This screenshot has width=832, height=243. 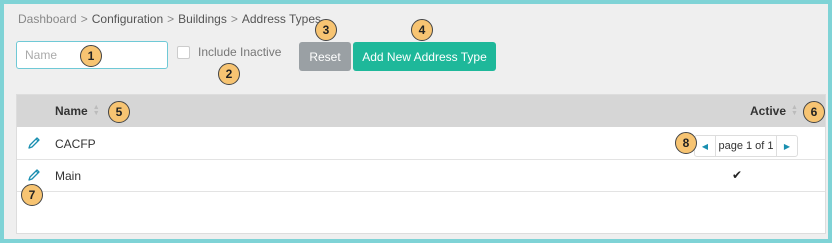 I want to click on include-inactive-label: Include Inactive, so click(x=240, y=52).